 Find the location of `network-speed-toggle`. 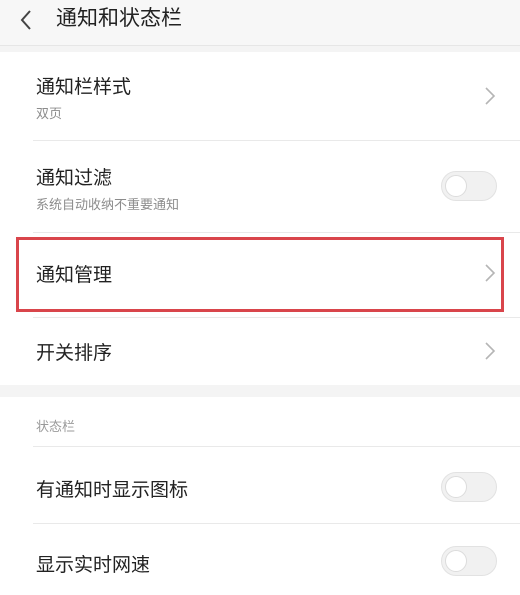

network-speed-toggle is located at coordinates (469, 561).